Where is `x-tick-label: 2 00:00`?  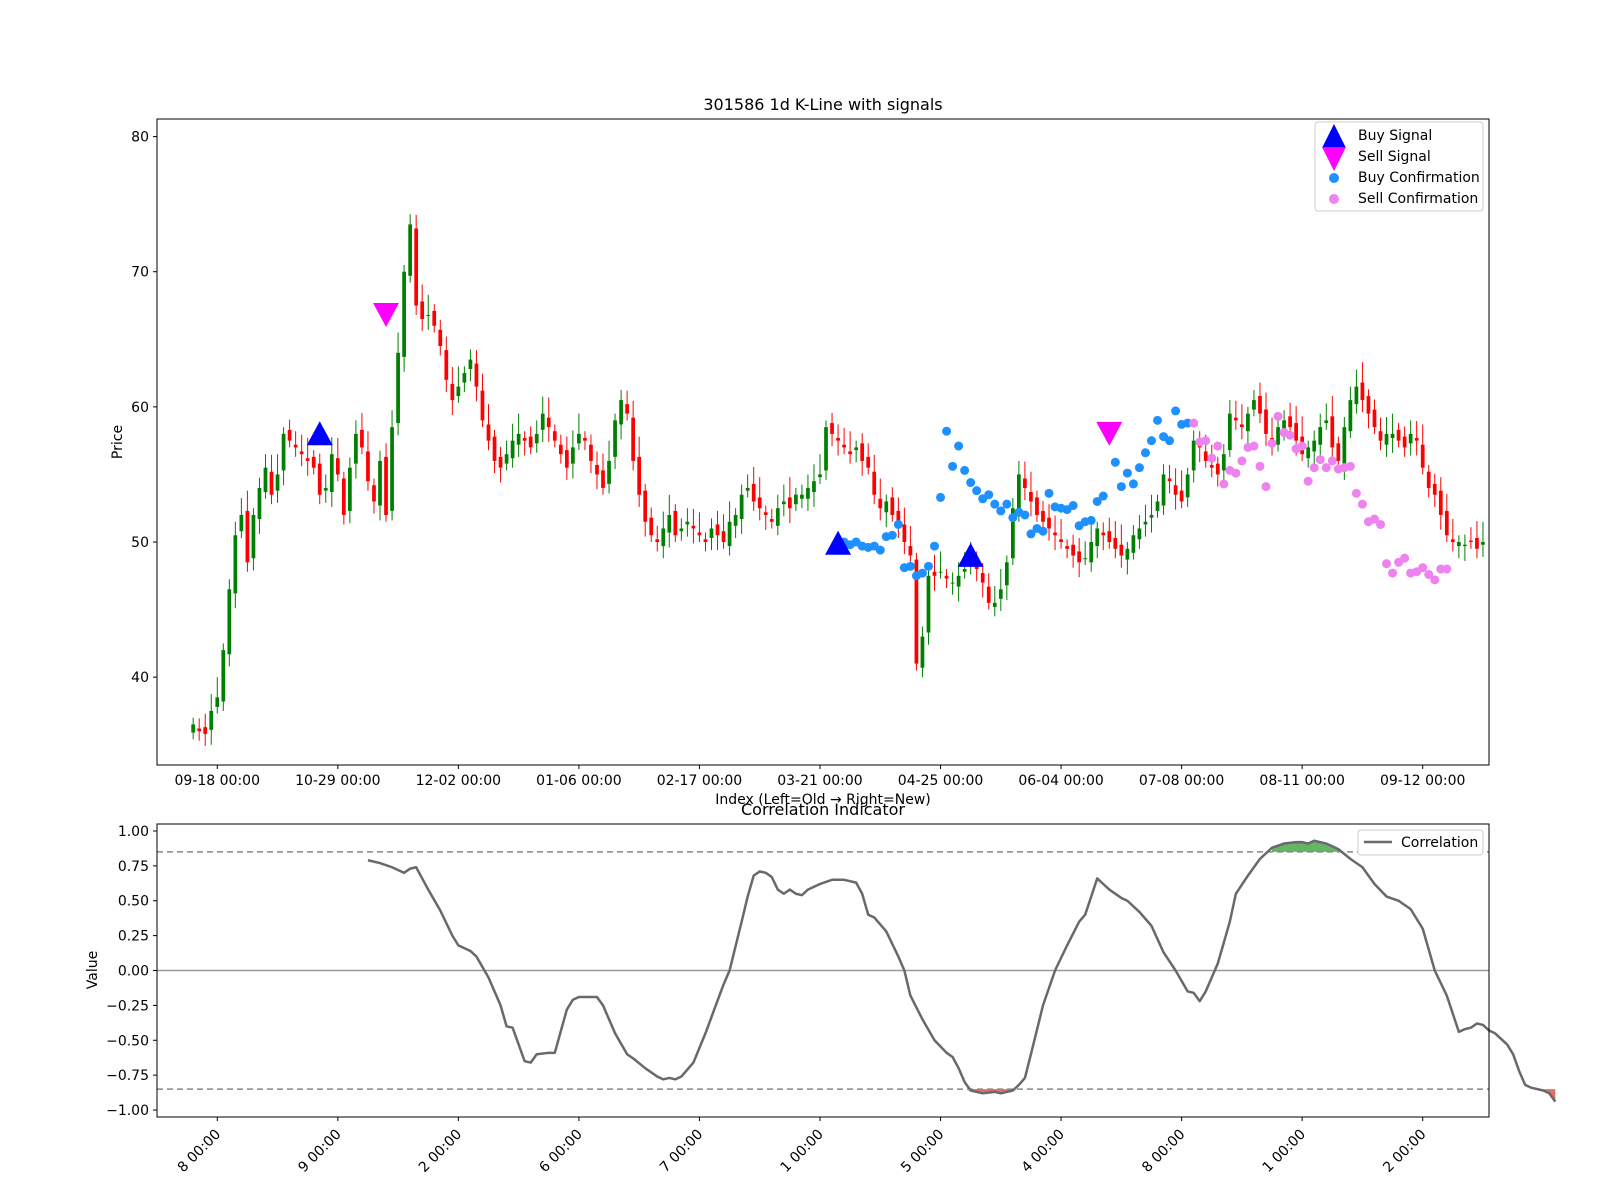
x-tick-label: 2 00:00 is located at coordinates (440, 1151).